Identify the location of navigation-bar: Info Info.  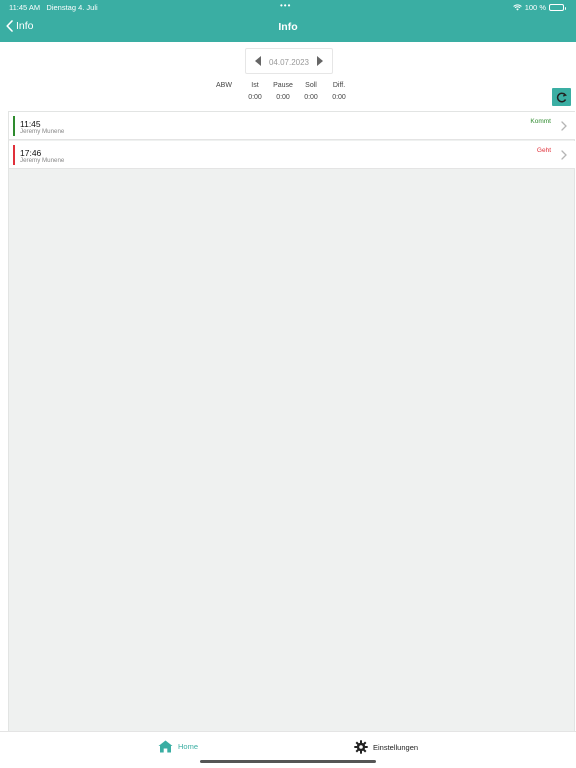
(288, 28).